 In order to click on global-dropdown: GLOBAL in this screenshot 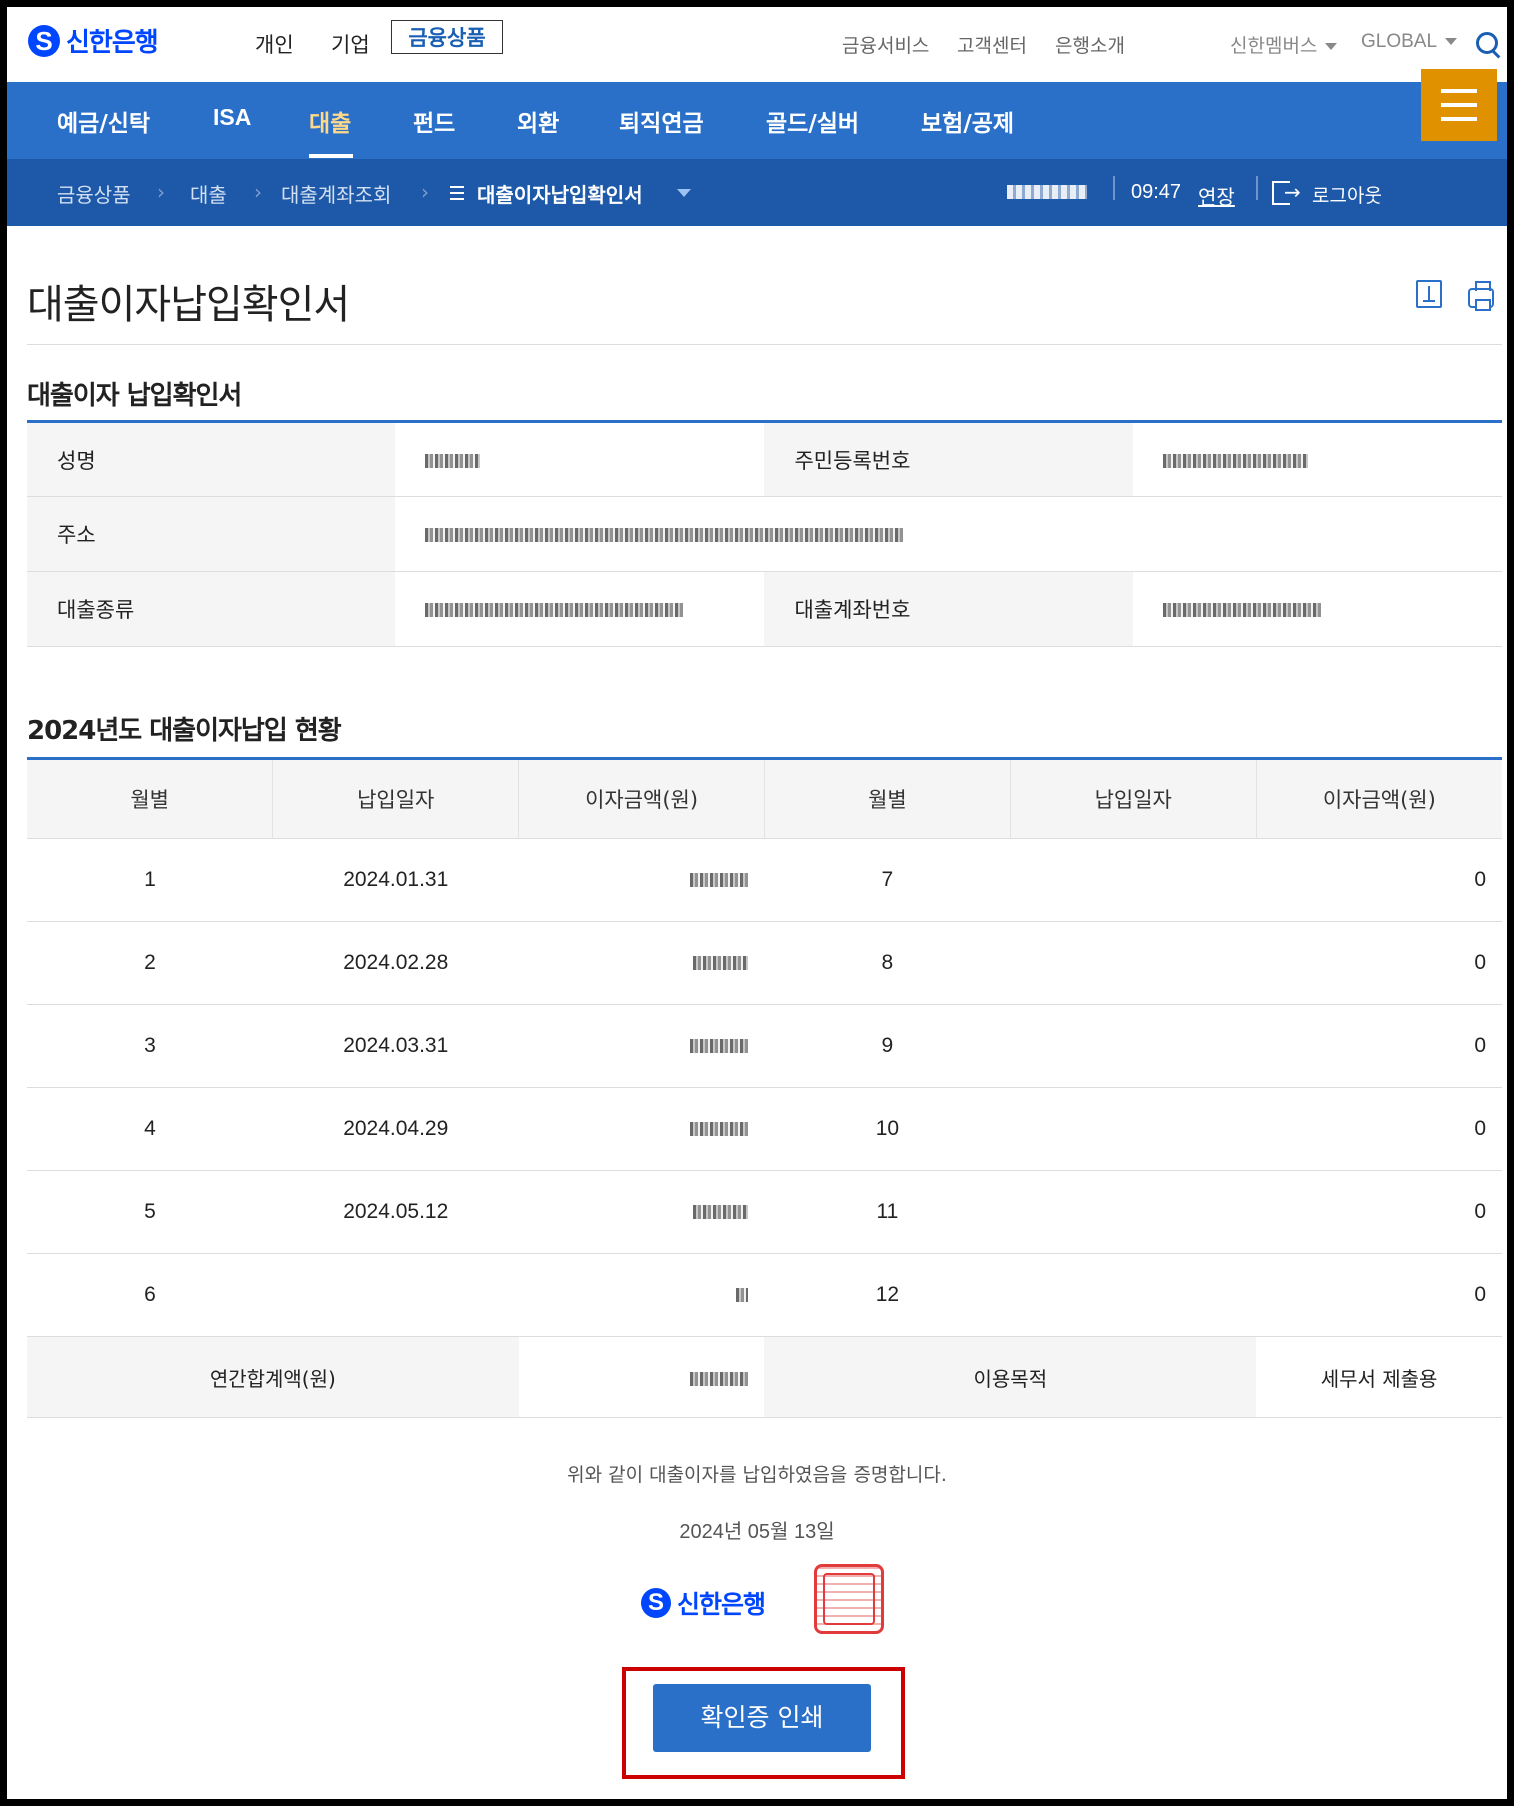, I will do `click(1409, 42)`.